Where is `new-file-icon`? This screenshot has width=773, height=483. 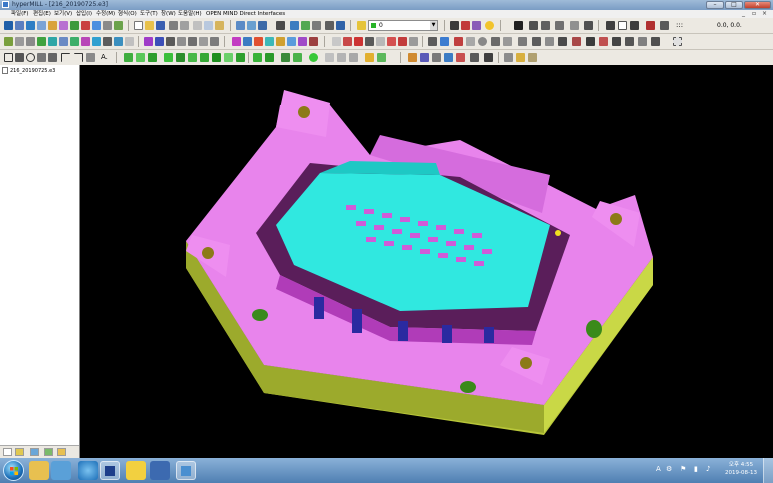
new-file-icon is located at coordinates (138, 25).